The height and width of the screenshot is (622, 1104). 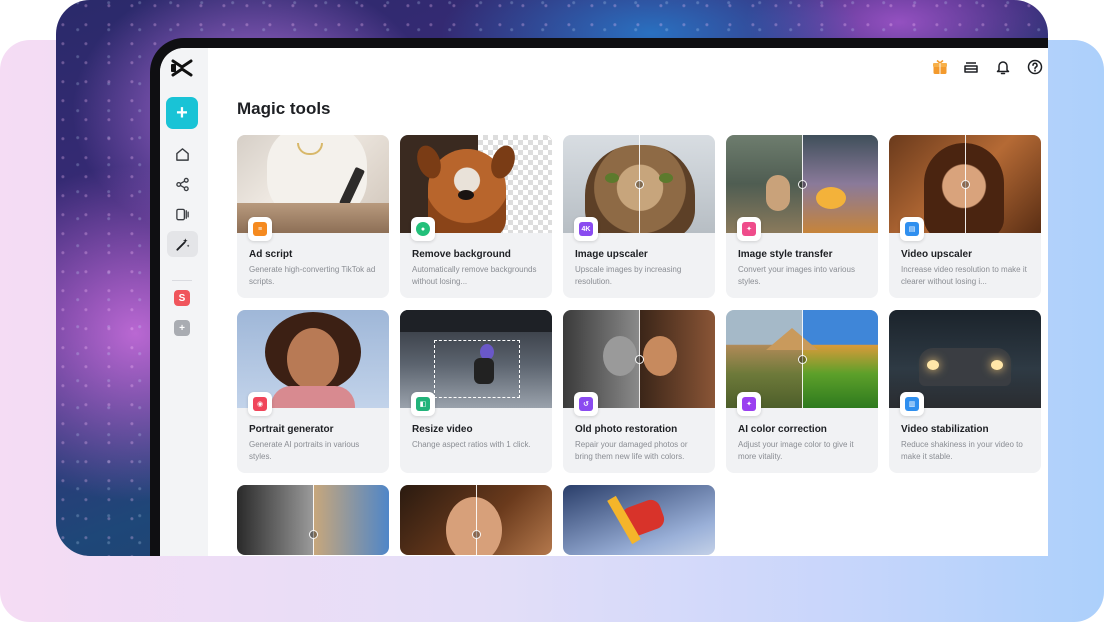 What do you see at coordinates (1003, 67) in the screenshot?
I see `bell-icon` at bounding box center [1003, 67].